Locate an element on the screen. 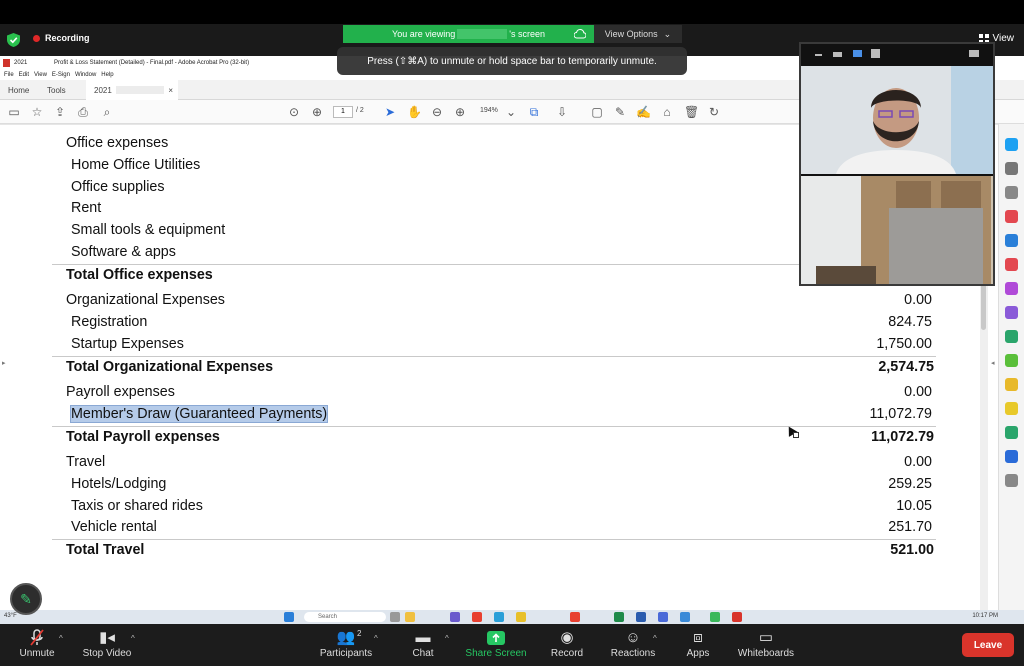 This screenshot has height=666, width=1024. chevron-down-icon: ⌄ is located at coordinates (511, 112).